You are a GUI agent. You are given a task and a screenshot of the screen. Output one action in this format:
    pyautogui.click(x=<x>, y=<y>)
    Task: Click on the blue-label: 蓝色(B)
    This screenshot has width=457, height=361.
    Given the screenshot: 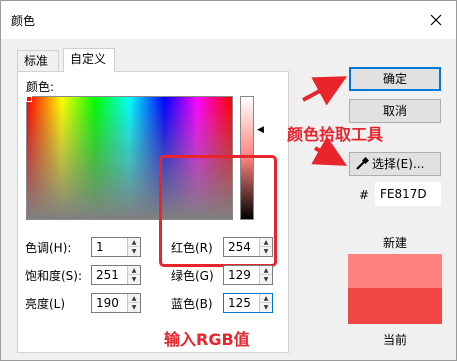 What is the action you would take?
    pyautogui.click(x=192, y=304)
    